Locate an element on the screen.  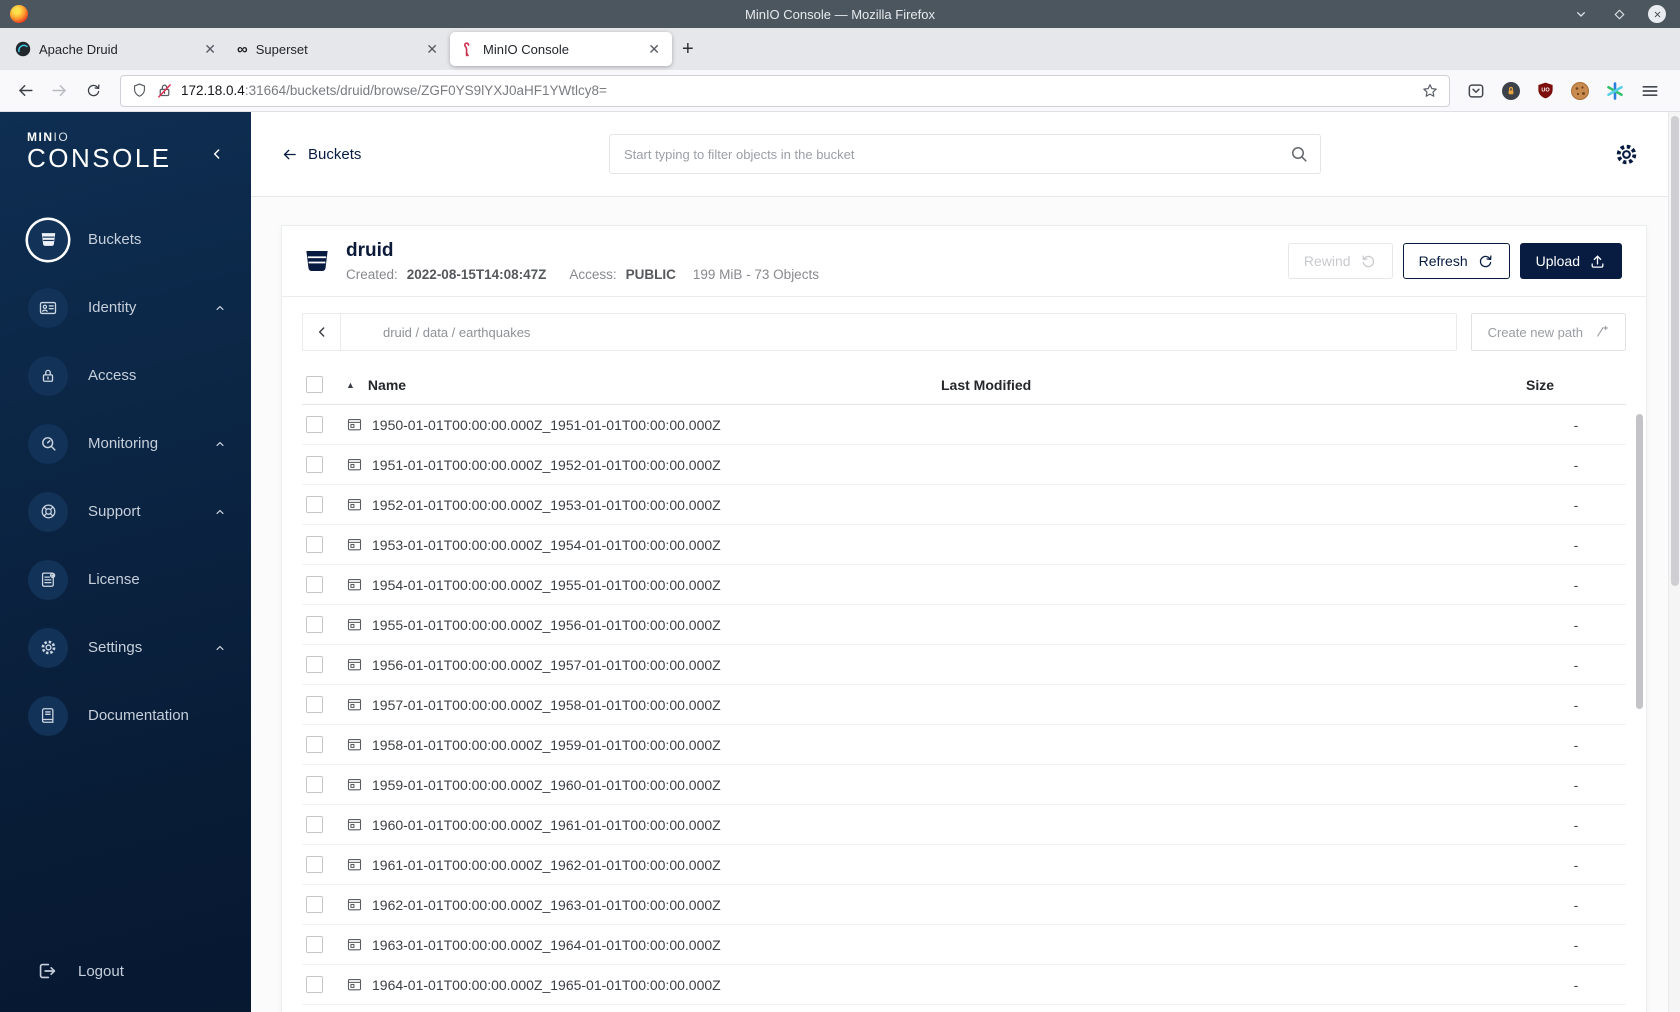
bucket-summary: 199 MiB - 73 Objects is located at coordinates (755, 274).